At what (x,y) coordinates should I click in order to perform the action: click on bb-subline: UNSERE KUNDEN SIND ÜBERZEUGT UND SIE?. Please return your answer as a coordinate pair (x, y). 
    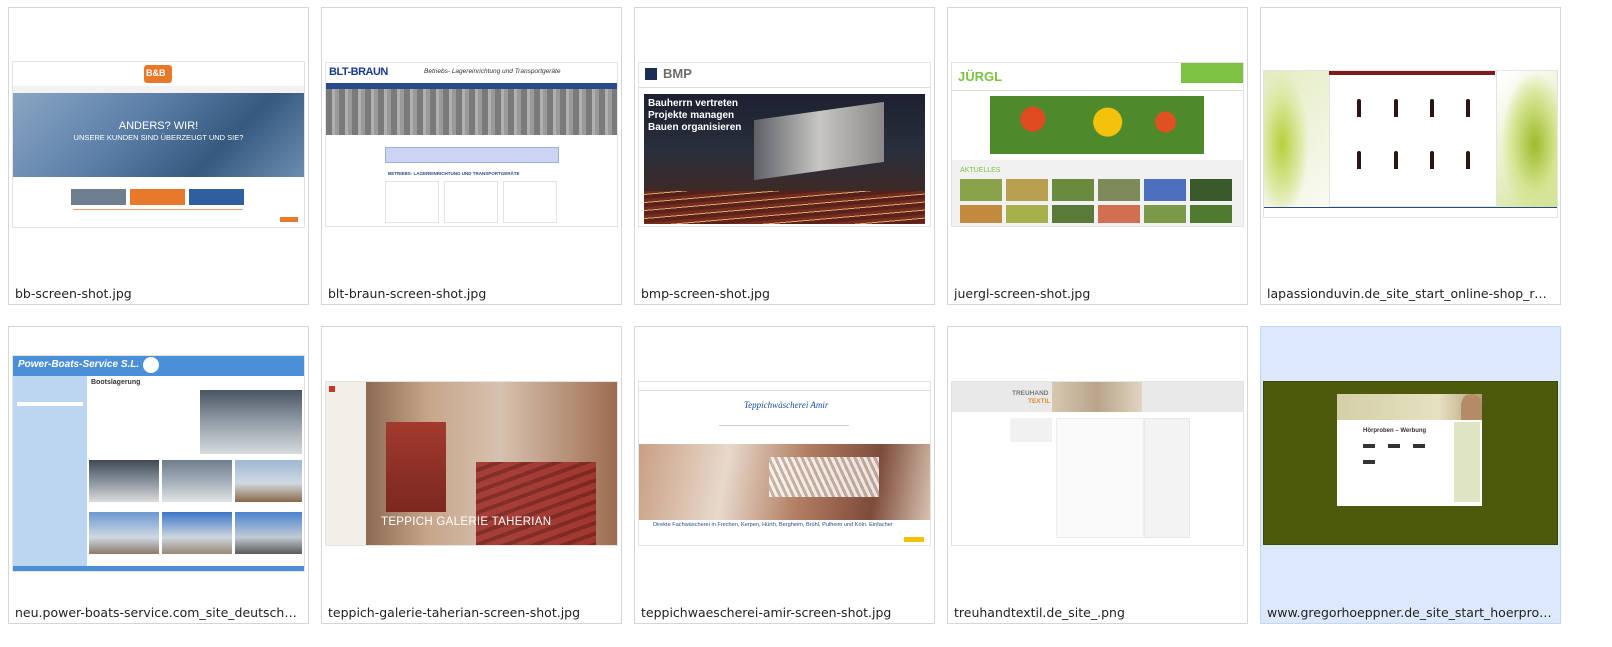
    Looking at the image, I should click on (158, 137).